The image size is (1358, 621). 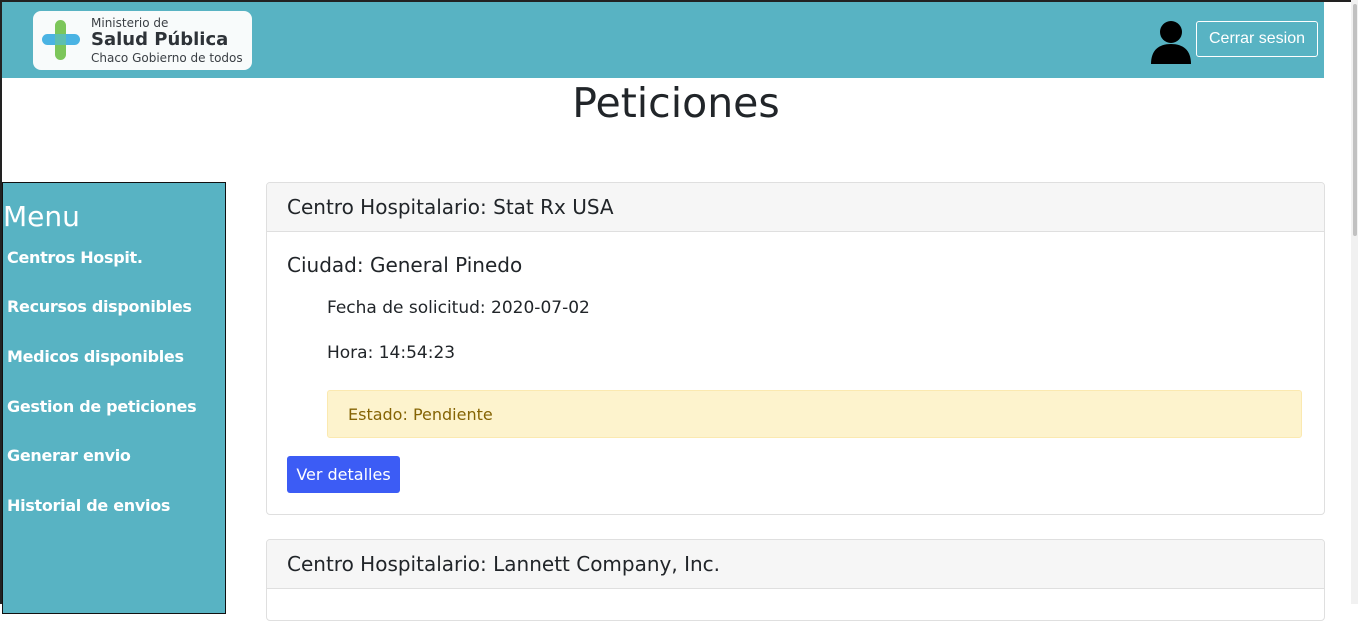 What do you see at coordinates (41, 216) in the screenshot?
I see `sidebar-title: Menu` at bounding box center [41, 216].